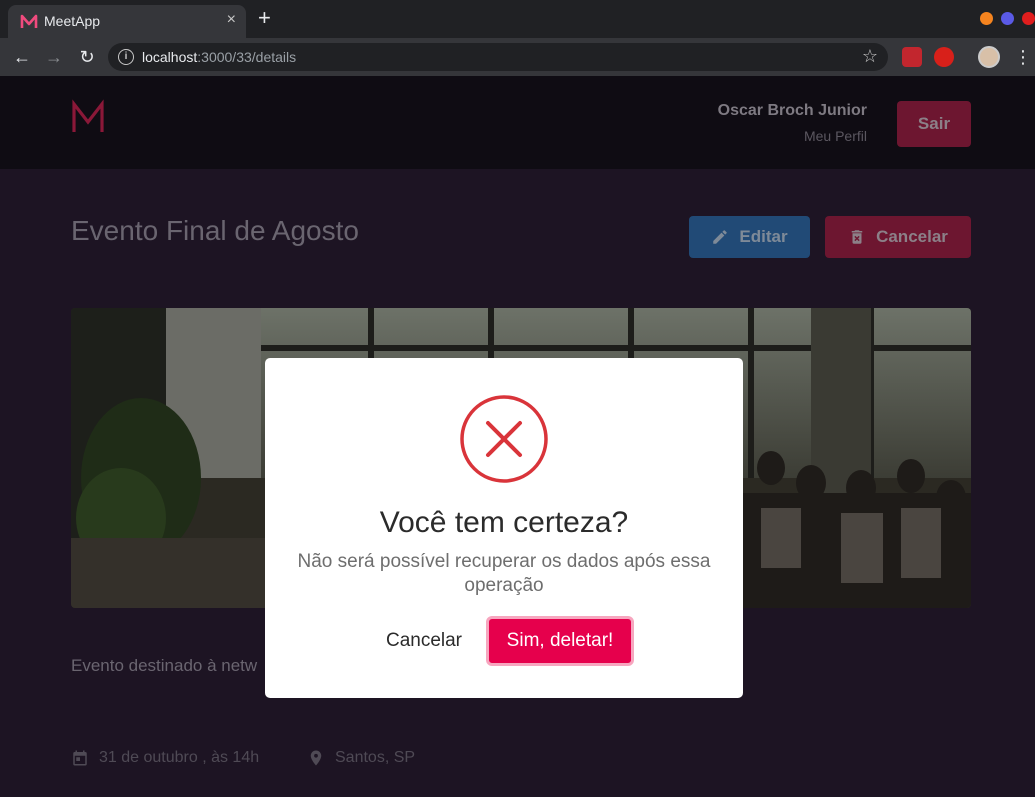 This screenshot has height=797, width=1035. What do you see at coordinates (87, 57) in the screenshot?
I see `reload-icon: ↻` at bounding box center [87, 57].